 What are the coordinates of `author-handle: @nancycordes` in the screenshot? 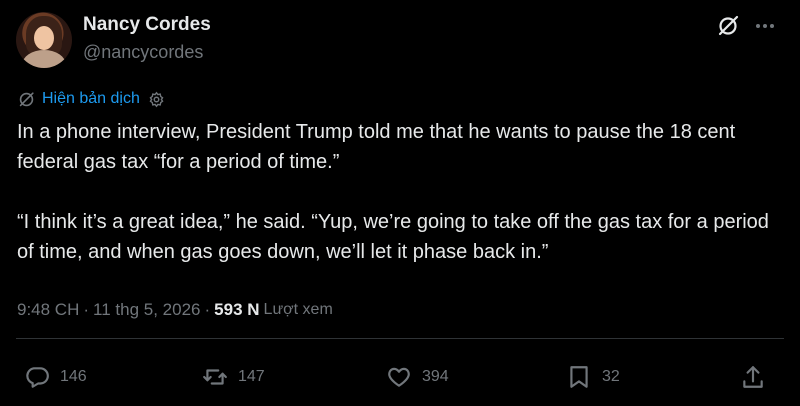 It's located at (143, 52).